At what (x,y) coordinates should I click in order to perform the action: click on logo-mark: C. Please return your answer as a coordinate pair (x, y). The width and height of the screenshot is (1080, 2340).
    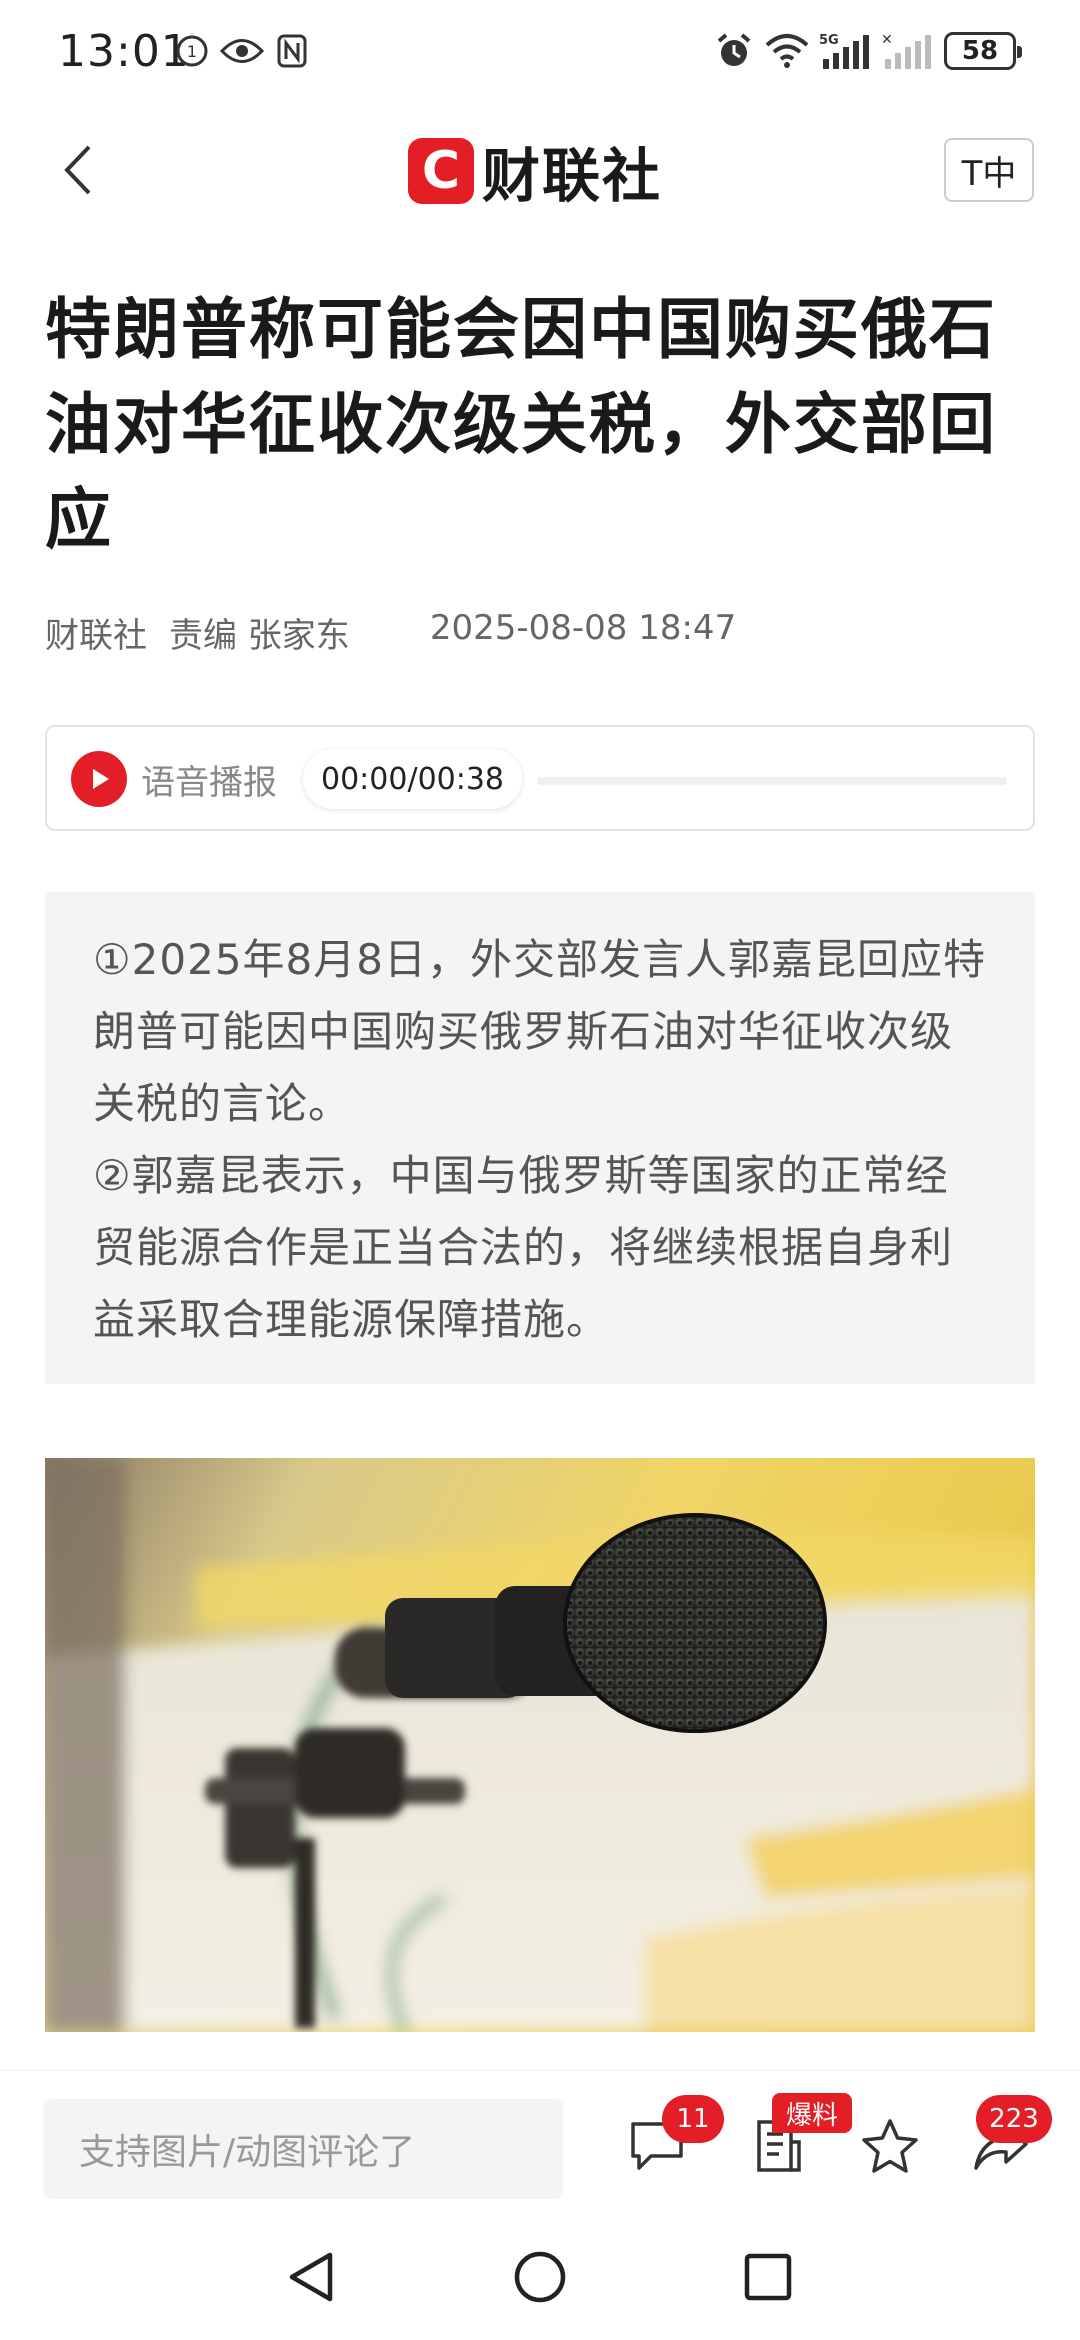
    Looking at the image, I should click on (441, 171).